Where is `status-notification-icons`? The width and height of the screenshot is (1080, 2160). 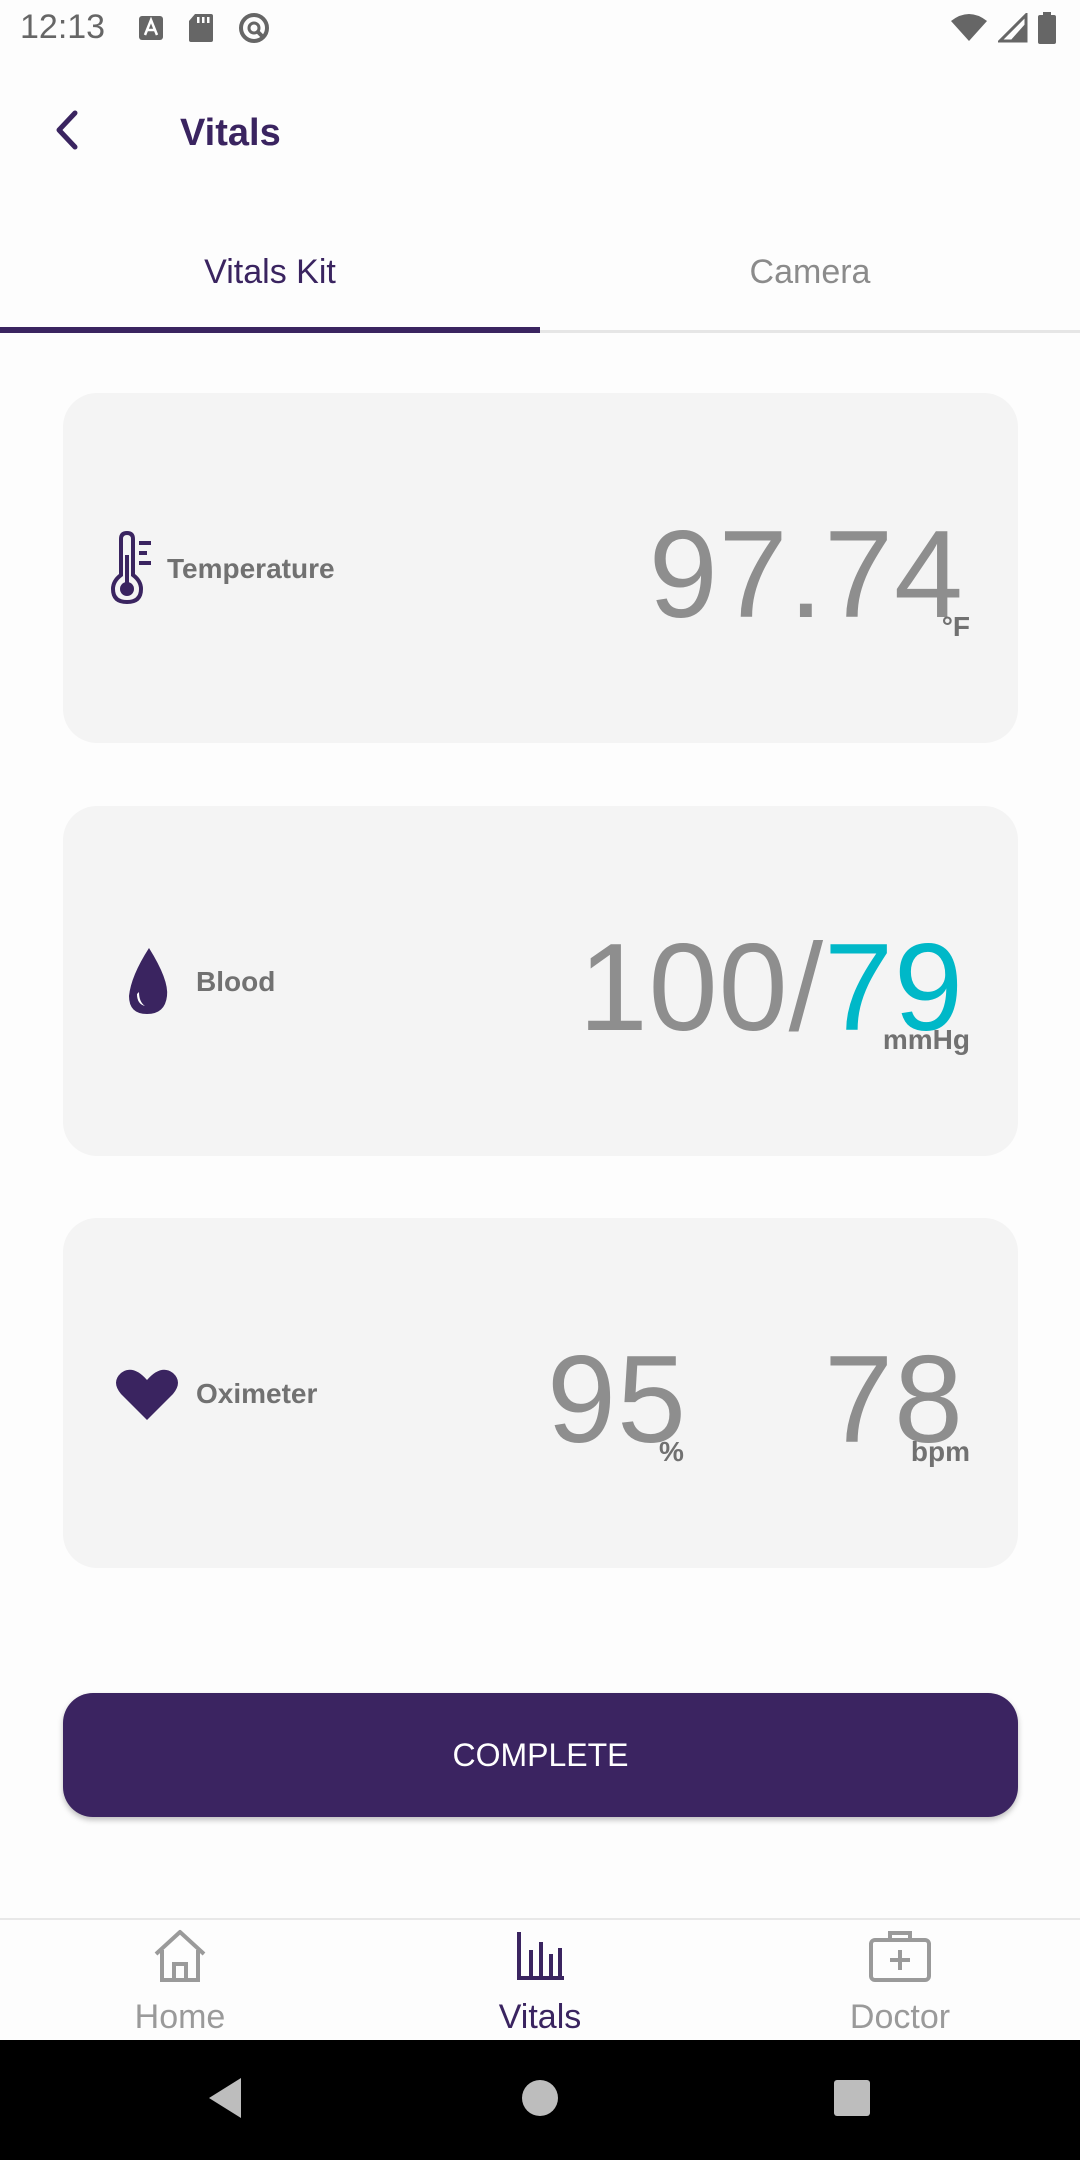 status-notification-icons is located at coordinates (204, 30).